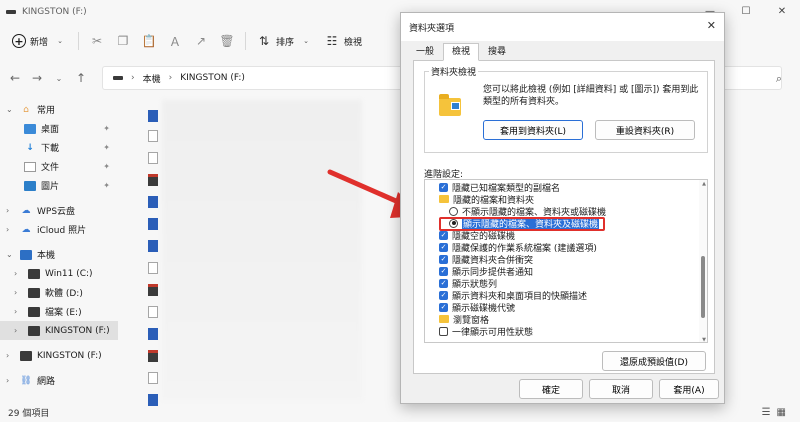 The width and height of the screenshot is (800, 422). What do you see at coordinates (566, 247) in the screenshot?
I see `advanced-setting-row: ✓ 隱藏保護的作業系統檔案 (建議選項)` at bounding box center [566, 247].